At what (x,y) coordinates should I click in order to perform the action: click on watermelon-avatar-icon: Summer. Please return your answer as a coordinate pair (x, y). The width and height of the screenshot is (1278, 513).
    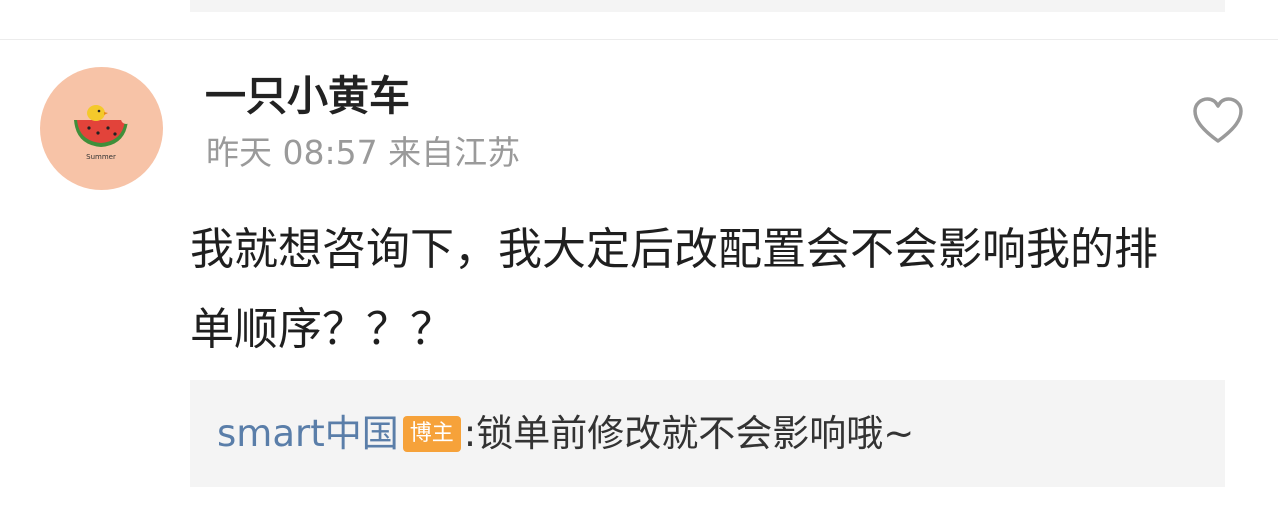
    Looking at the image, I should click on (102, 133).